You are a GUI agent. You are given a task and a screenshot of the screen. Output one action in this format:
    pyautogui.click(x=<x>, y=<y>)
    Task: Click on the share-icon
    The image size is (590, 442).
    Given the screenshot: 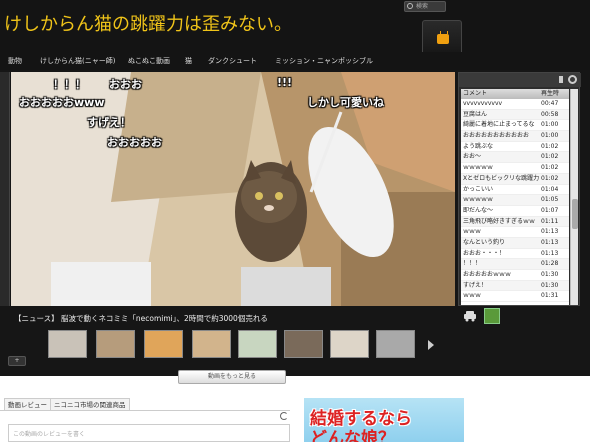 What is the action you would take?
    pyautogui.click(x=492, y=316)
    